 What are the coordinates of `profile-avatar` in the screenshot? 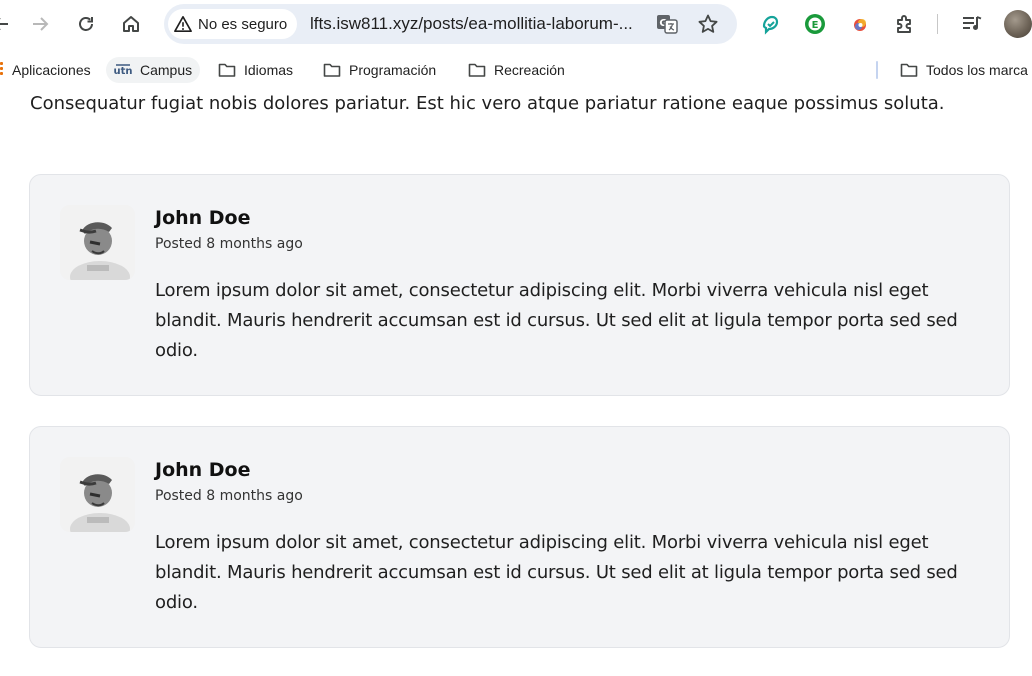 It's located at (1018, 24).